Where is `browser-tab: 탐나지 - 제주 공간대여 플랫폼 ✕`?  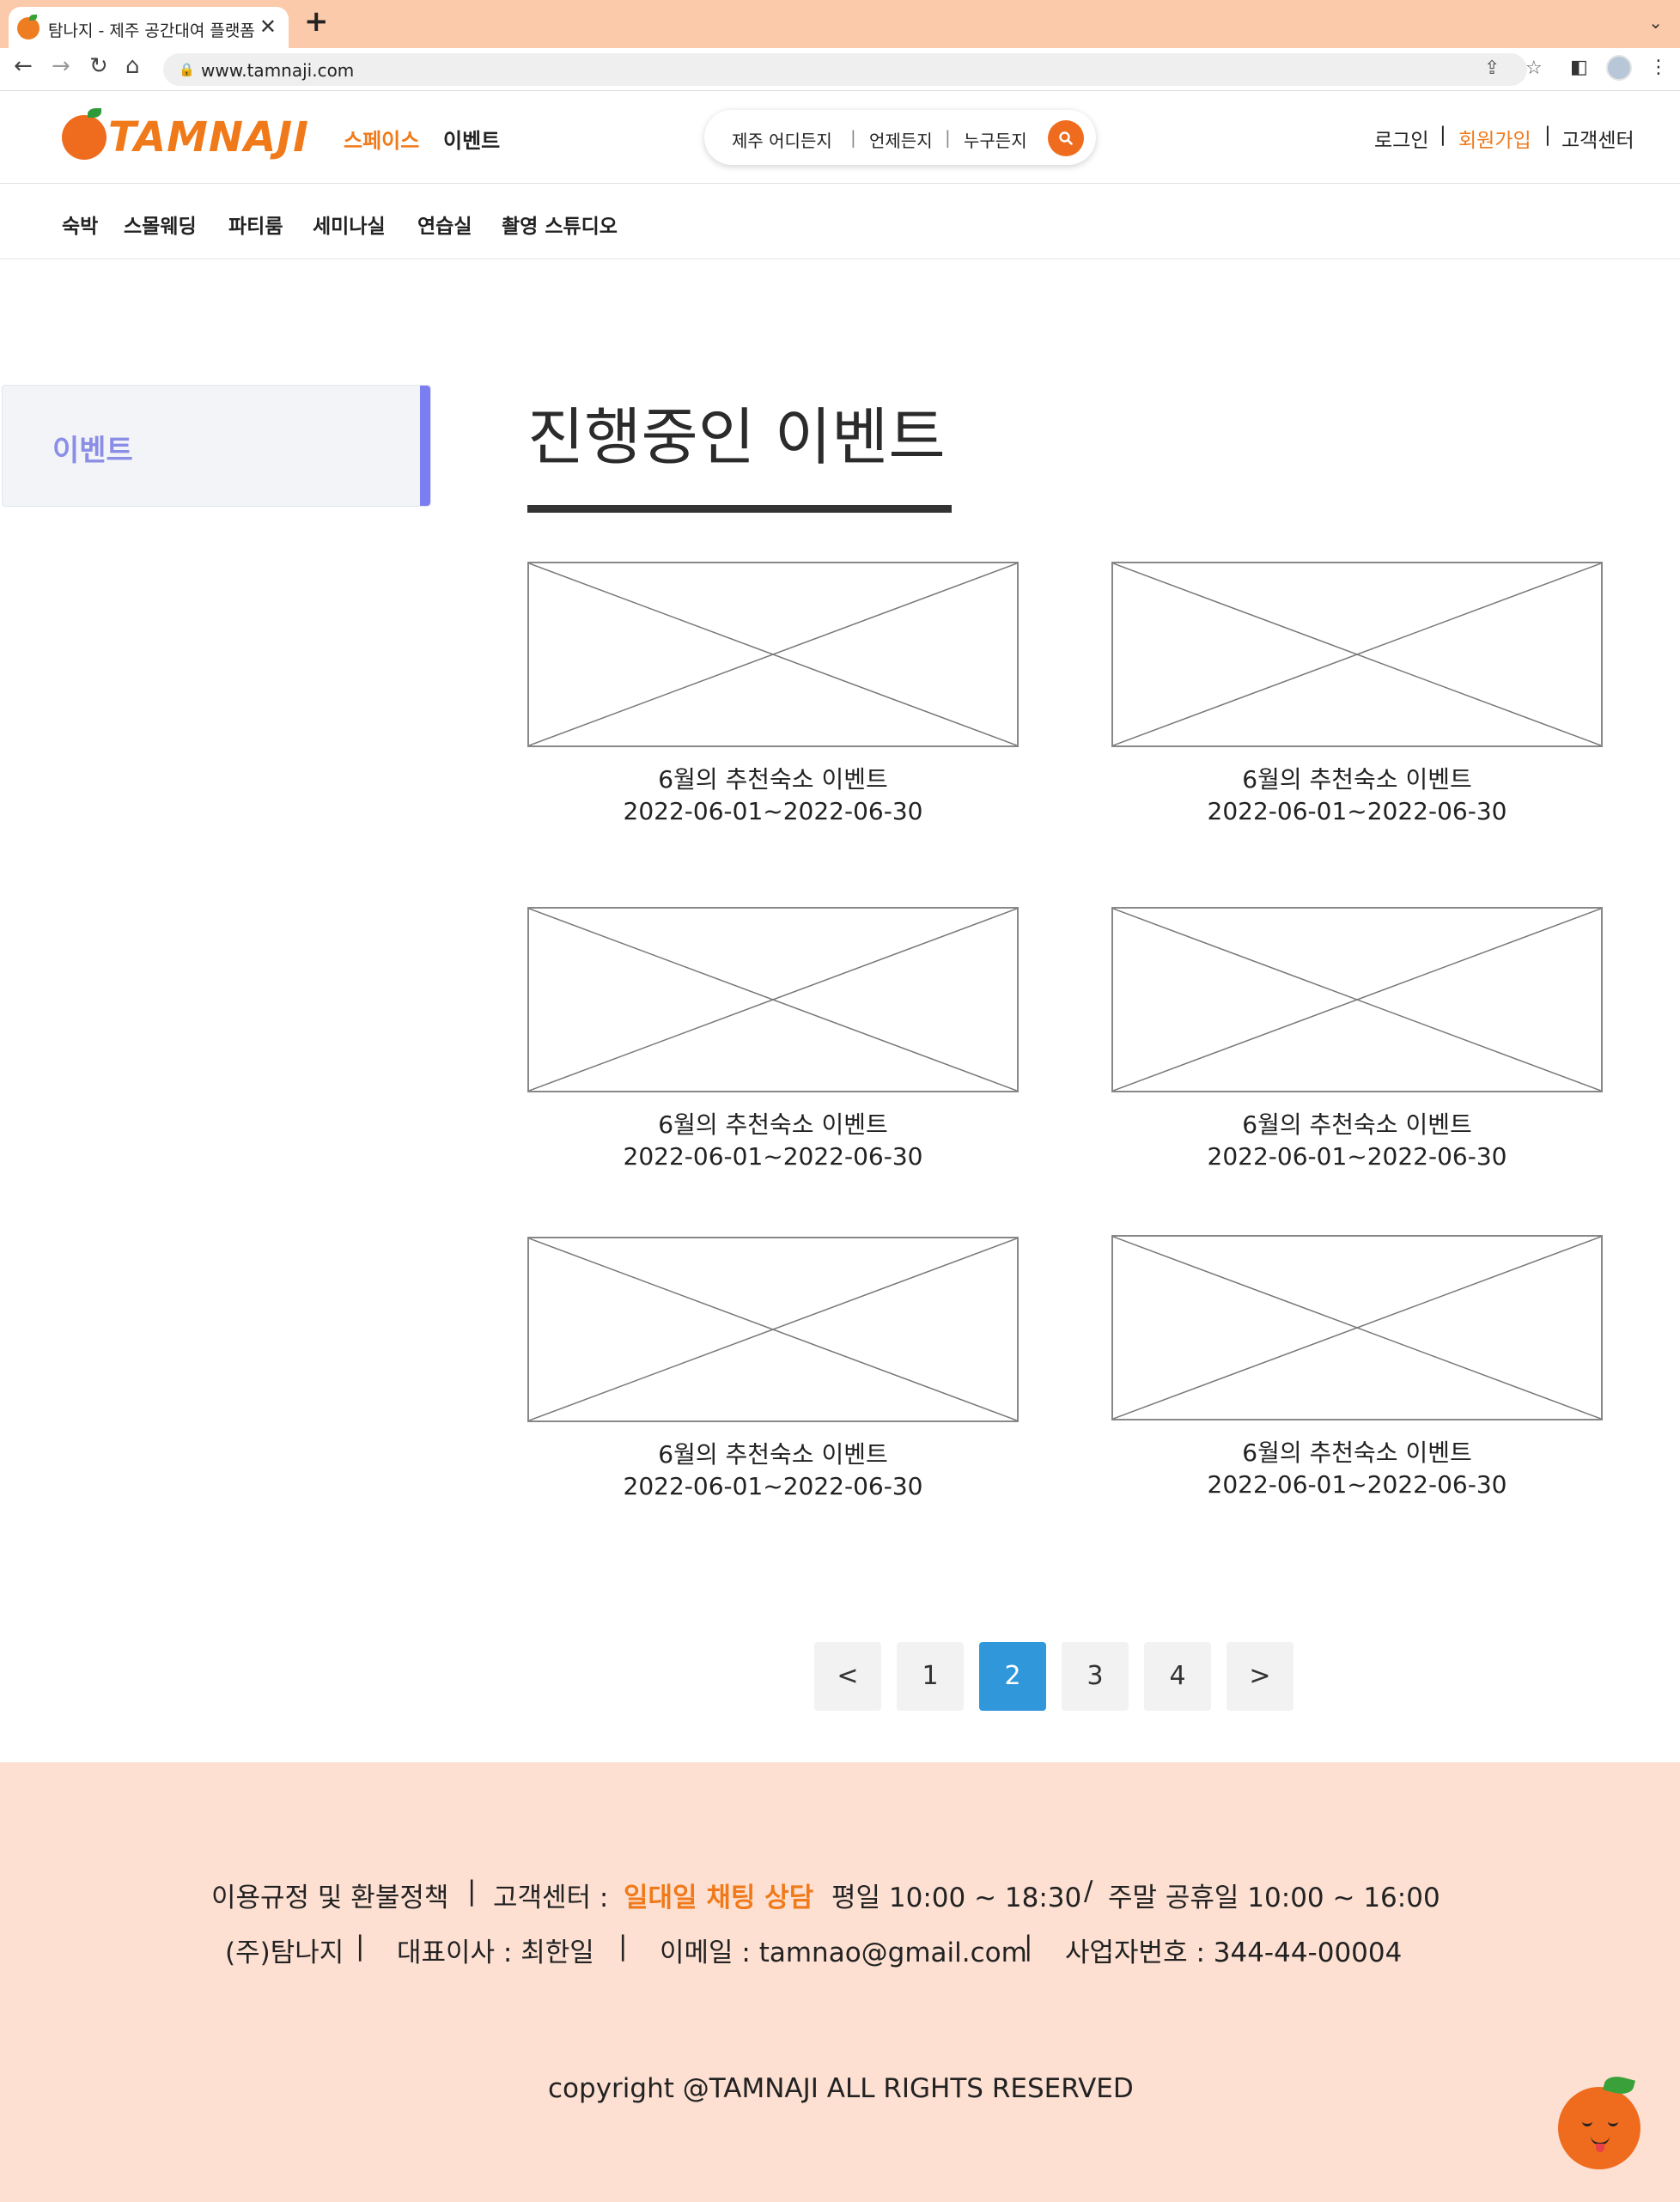
browser-tab: 탐나지 - 제주 공간대여 플랫폼 ✕ is located at coordinates (149, 27).